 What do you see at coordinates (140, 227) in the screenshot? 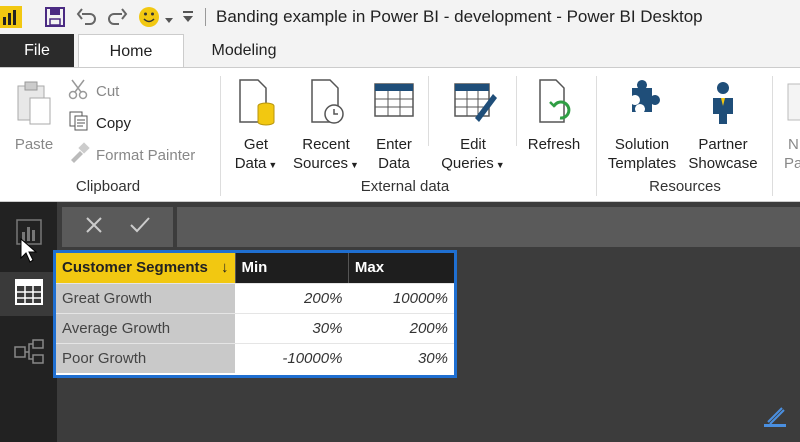
I see `check-icon` at bounding box center [140, 227].